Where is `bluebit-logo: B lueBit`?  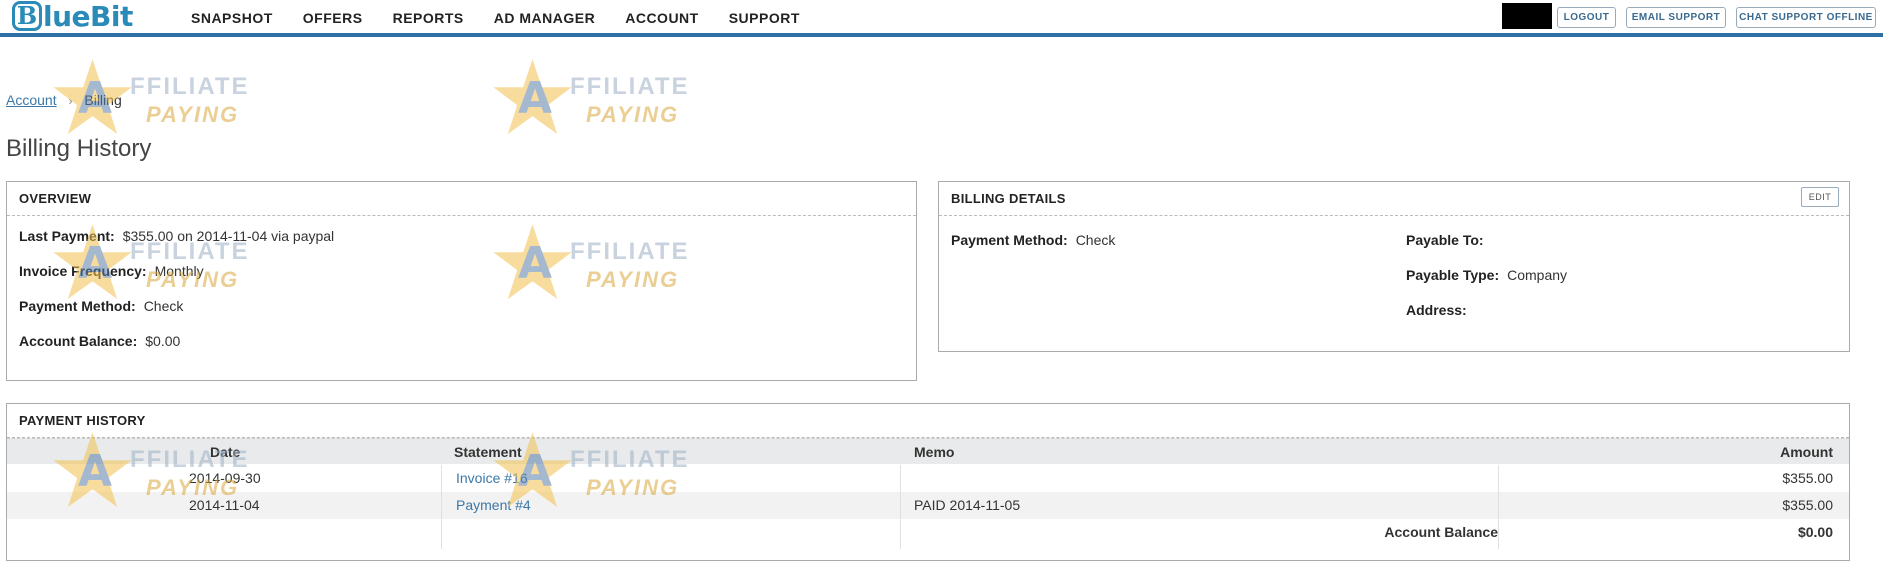
bluebit-logo: B lueBit is located at coordinates (72, 16).